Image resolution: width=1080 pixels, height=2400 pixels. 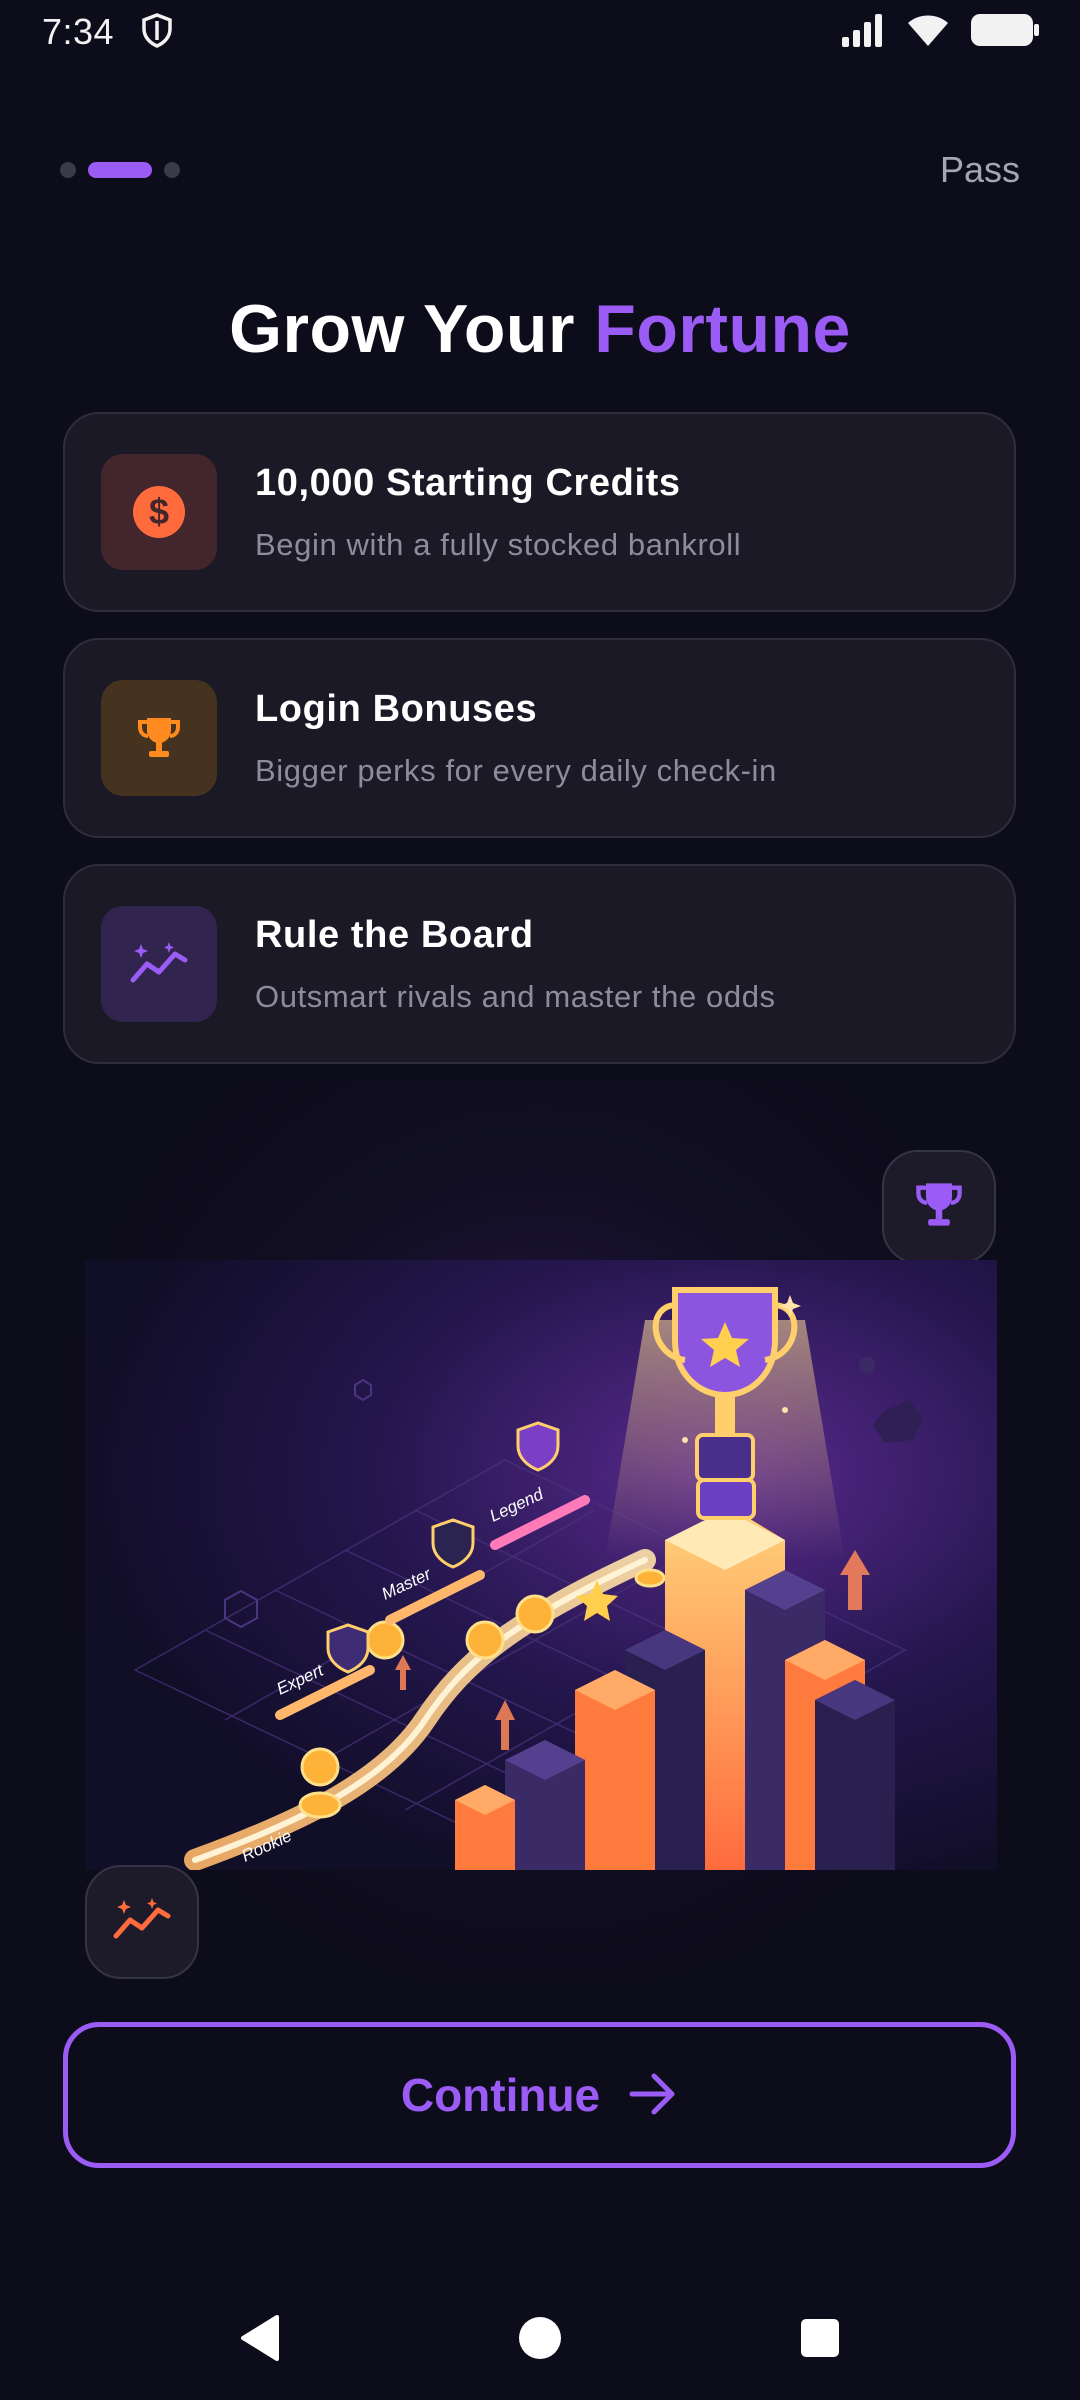 I want to click on nav-home-button, so click(x=540, y=2340).